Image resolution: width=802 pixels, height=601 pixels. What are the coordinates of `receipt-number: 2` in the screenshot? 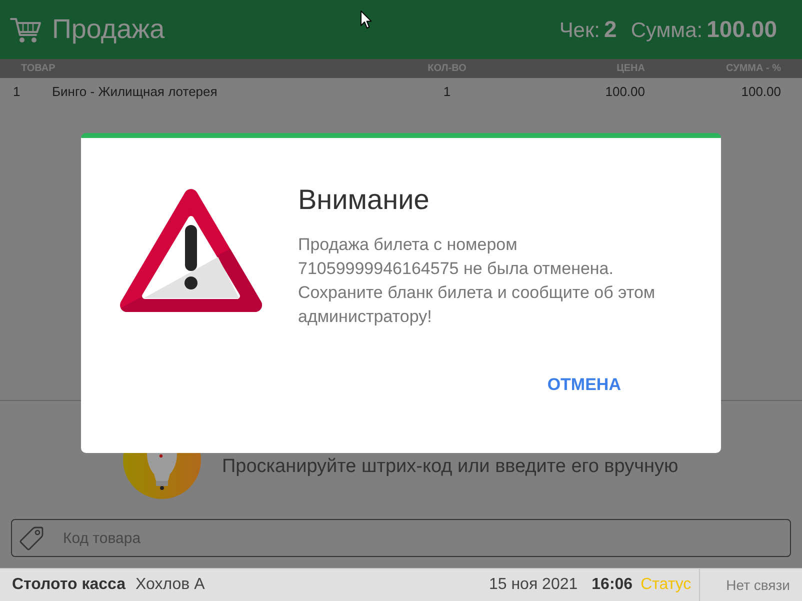 It's located at (610, 29).